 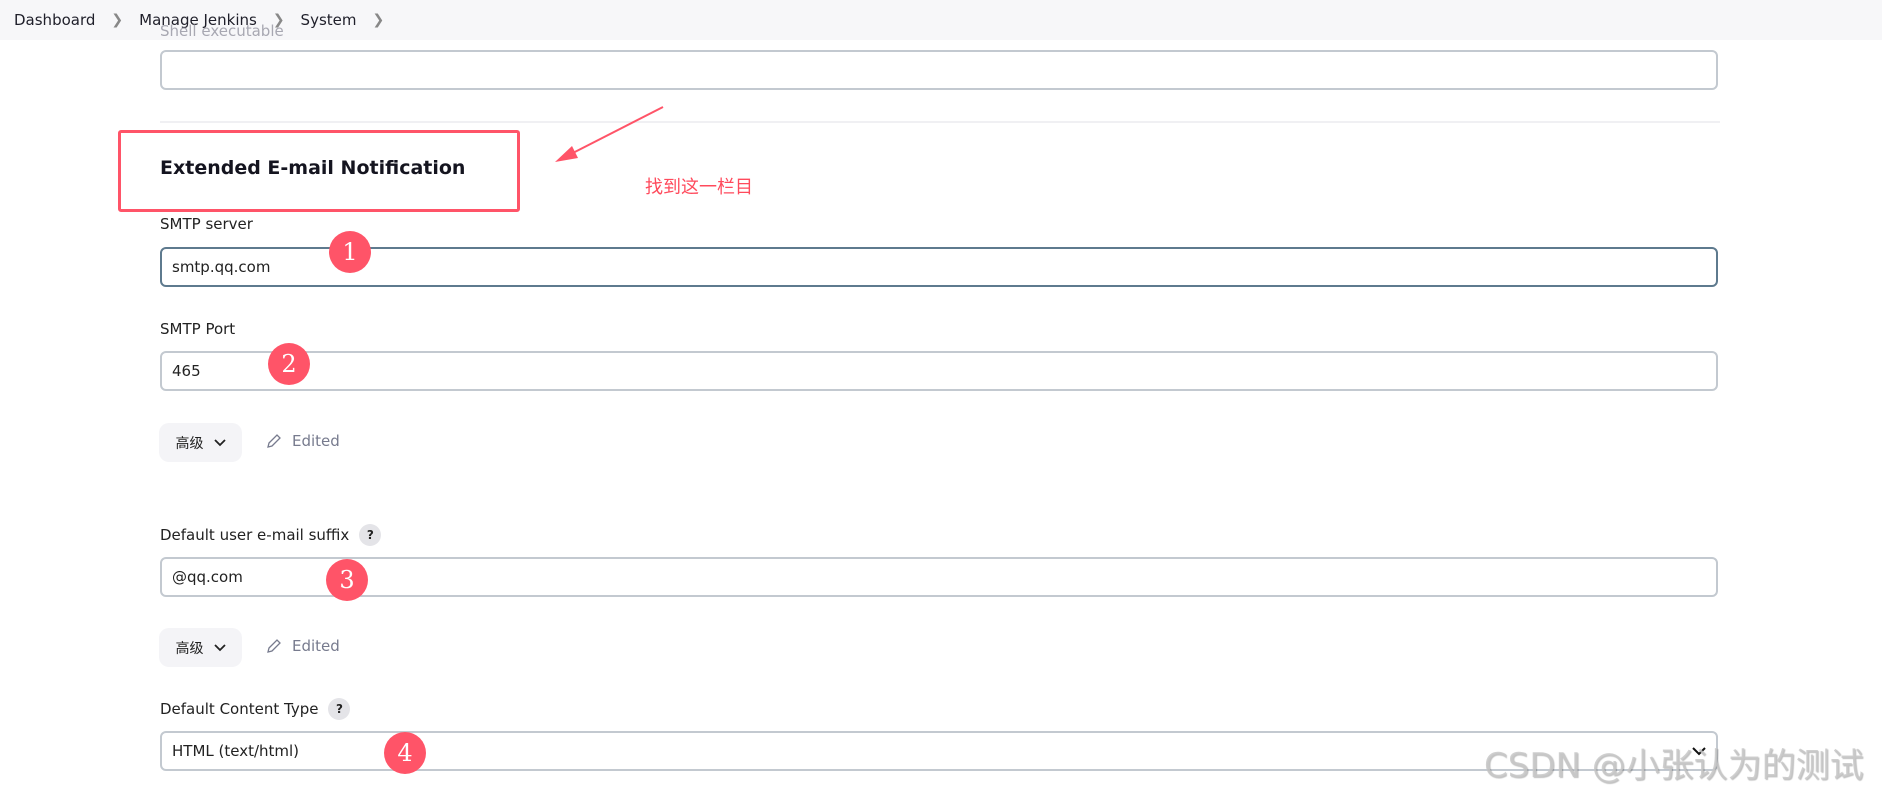 What do you see at coordinates (609, 134) in the screenshot?
I see `annotation-arrow-icon` at bounding box center [609, 134].